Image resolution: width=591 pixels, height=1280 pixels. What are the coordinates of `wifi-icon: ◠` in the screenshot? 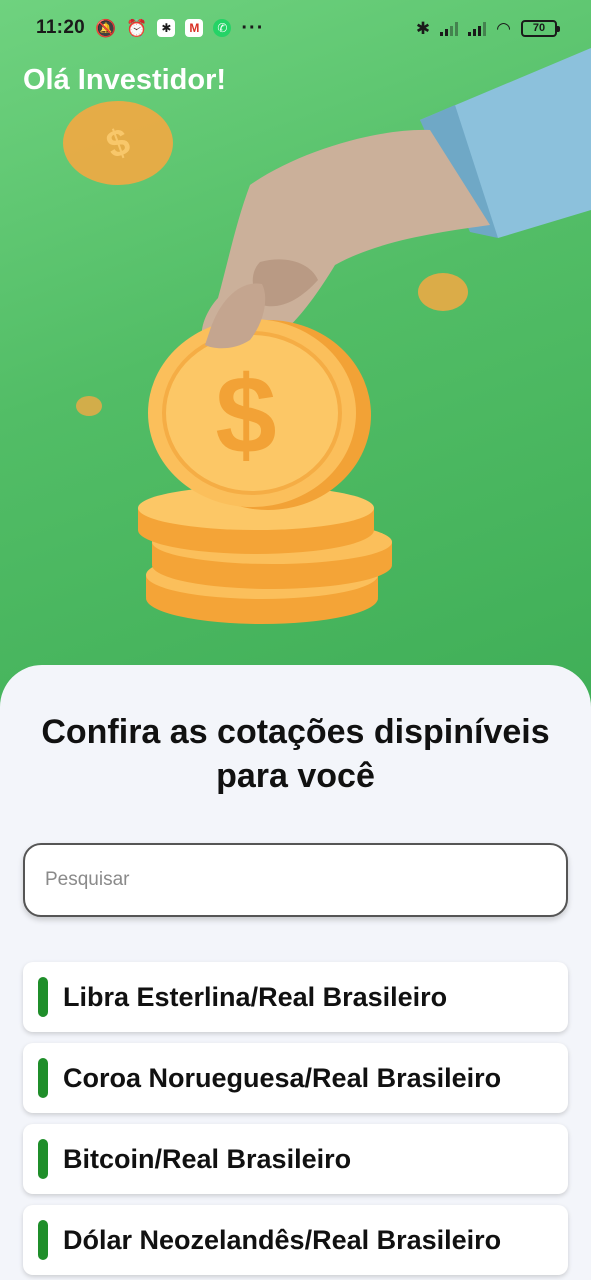 It's located at (503, 28).